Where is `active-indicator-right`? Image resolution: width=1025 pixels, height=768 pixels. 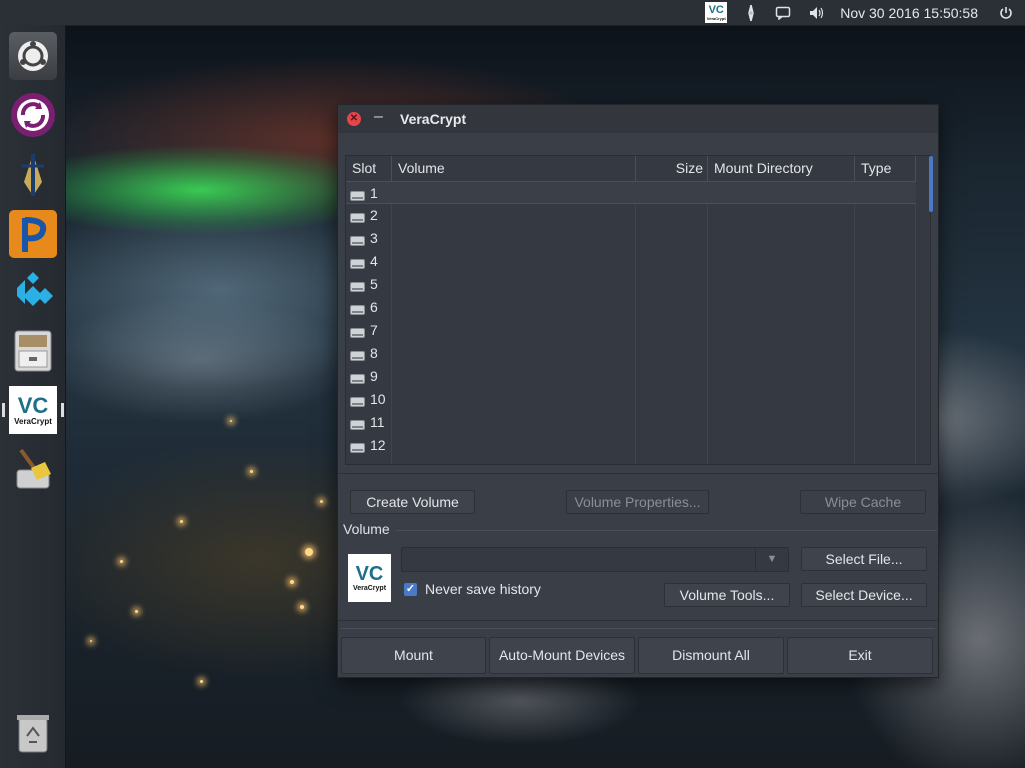
active-indicator-right is located at coordinates (62, 410).